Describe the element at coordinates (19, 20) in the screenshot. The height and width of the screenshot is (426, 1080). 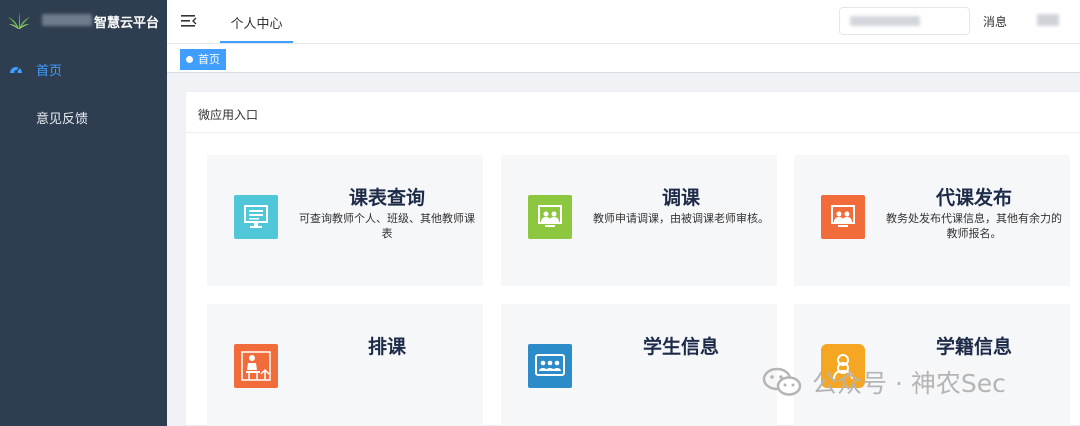
I see `leaf-logo-icon` at that location.